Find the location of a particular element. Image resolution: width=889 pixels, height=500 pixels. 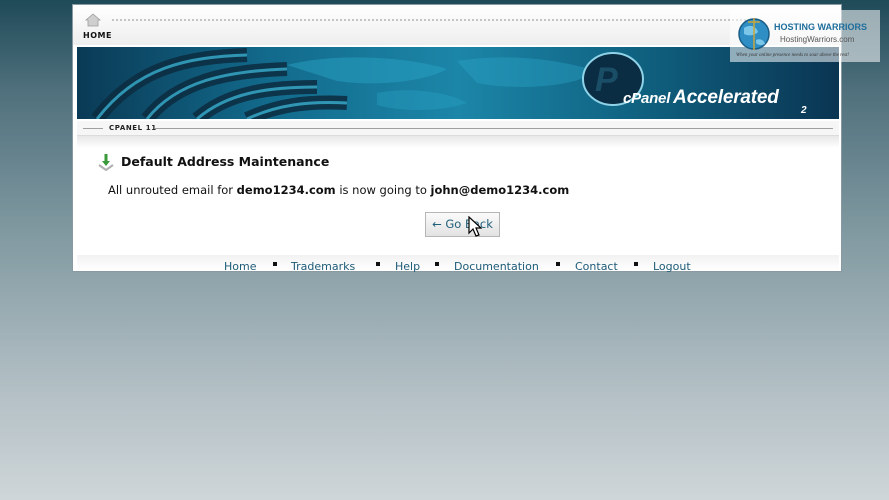

footer-link-contact: Contact is located at coordinates (596, 266).